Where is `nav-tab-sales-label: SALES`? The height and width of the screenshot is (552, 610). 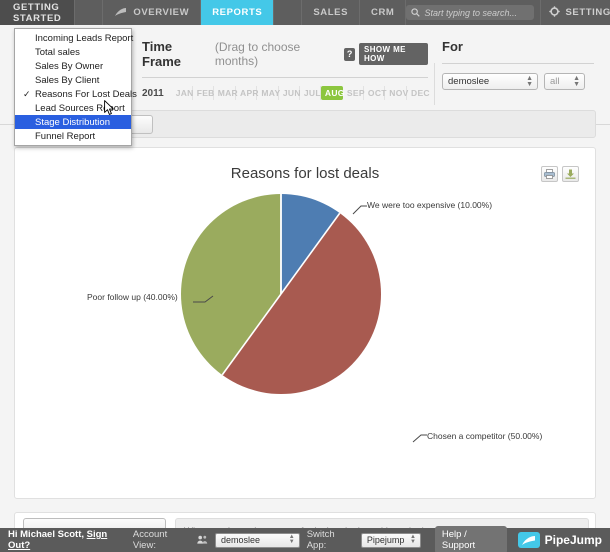
nav-tab-sales-label: SALES is located at coordinates (331, 12).